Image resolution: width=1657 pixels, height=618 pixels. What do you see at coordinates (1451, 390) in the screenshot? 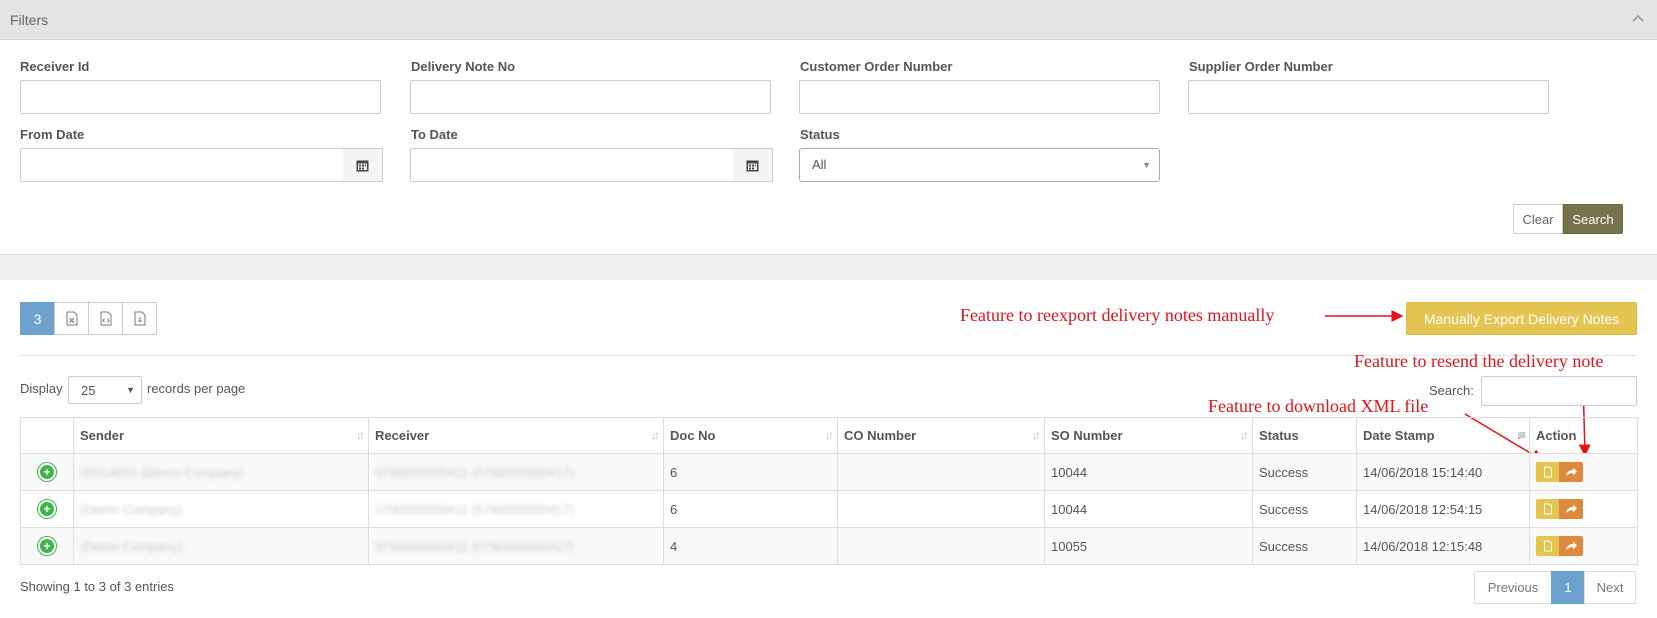
I see `table-search-label: Search:` at bounding box center [1451, 390].